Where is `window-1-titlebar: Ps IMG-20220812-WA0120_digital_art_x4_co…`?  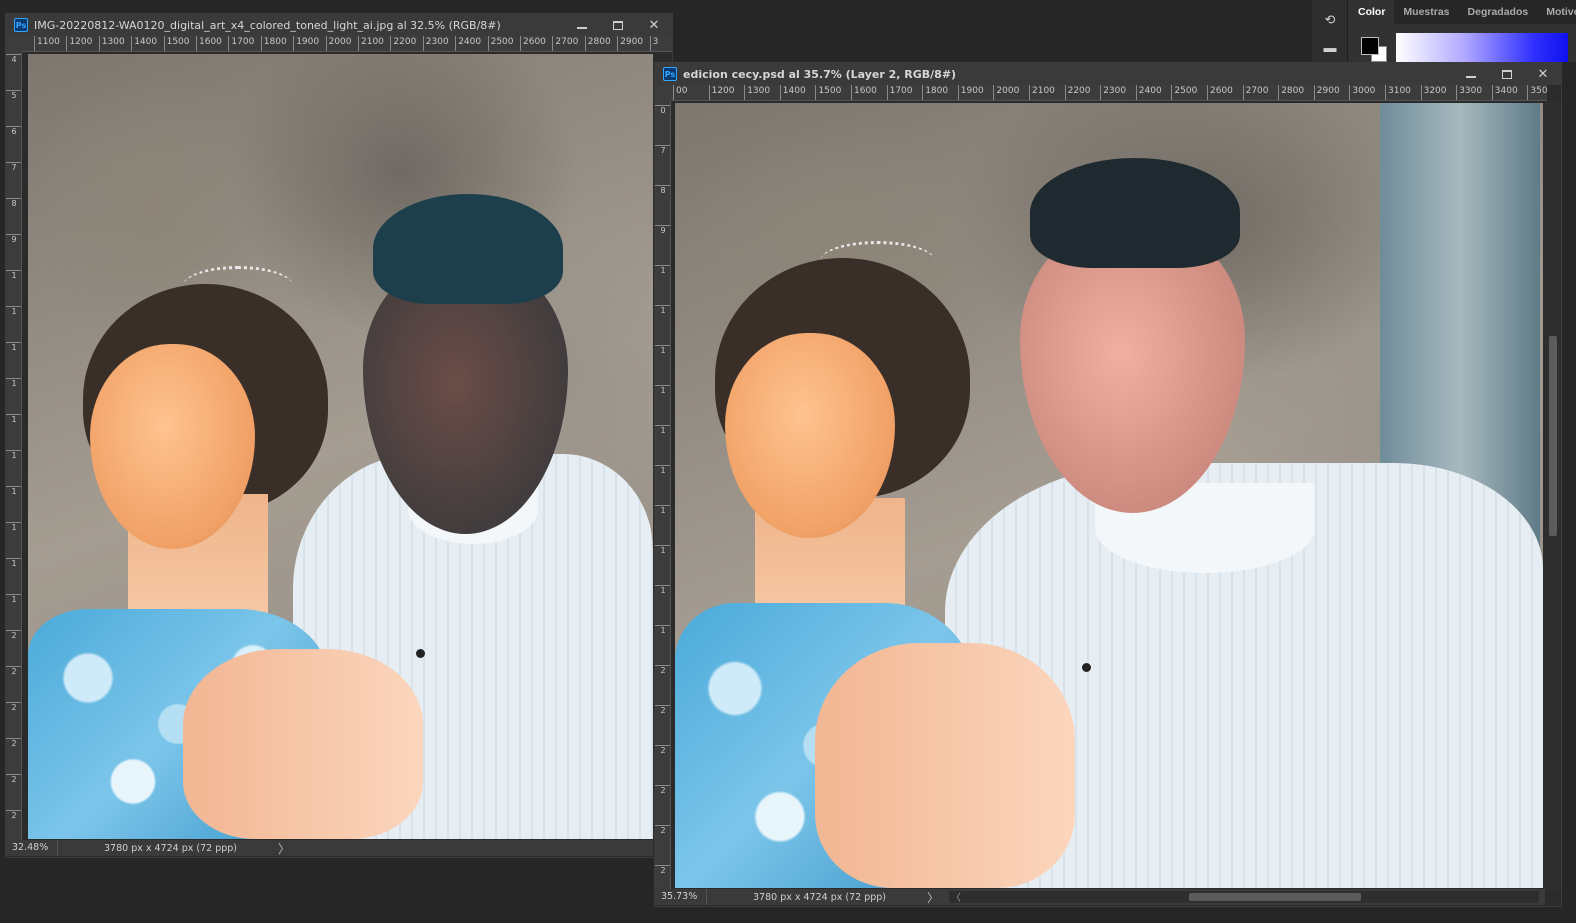 window-1-titlebar: Ps IMG-20220812-WA0120_digital_art_x4_co… is located at coordinates (339, 25).